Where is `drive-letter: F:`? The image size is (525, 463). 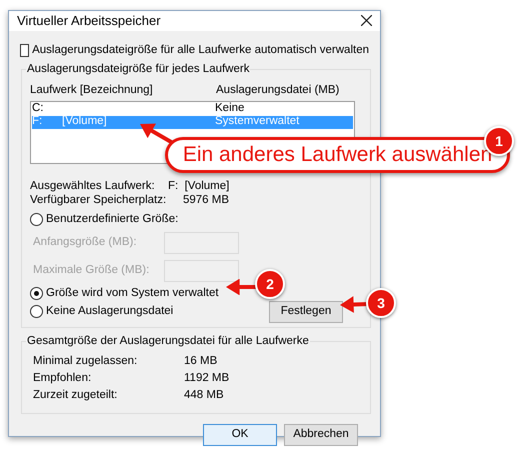
drive-letter: F: is located at coordinates (38, 122).